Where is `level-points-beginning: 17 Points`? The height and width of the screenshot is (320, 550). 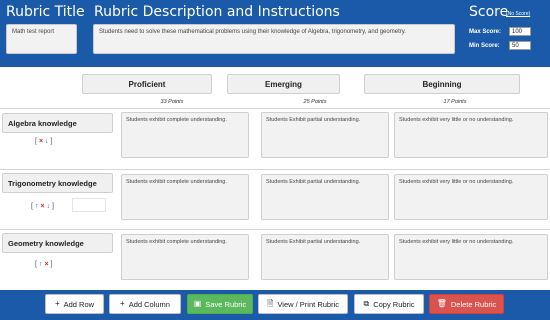 level-points-beginning: 17 Points is located at coordinates (455, 102).